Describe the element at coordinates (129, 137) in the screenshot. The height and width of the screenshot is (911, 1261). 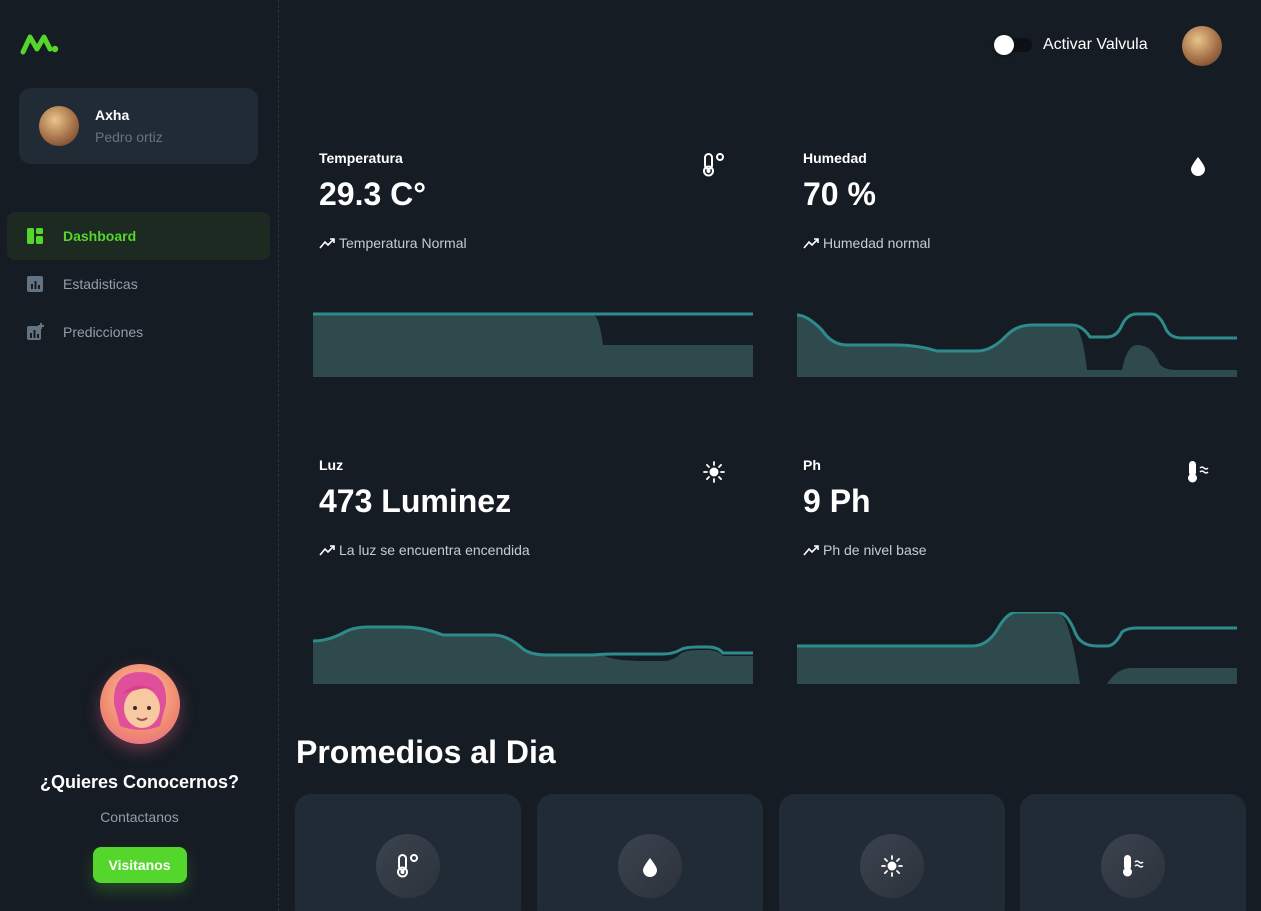
I see `account-role: Pedro ortiz` at that location.